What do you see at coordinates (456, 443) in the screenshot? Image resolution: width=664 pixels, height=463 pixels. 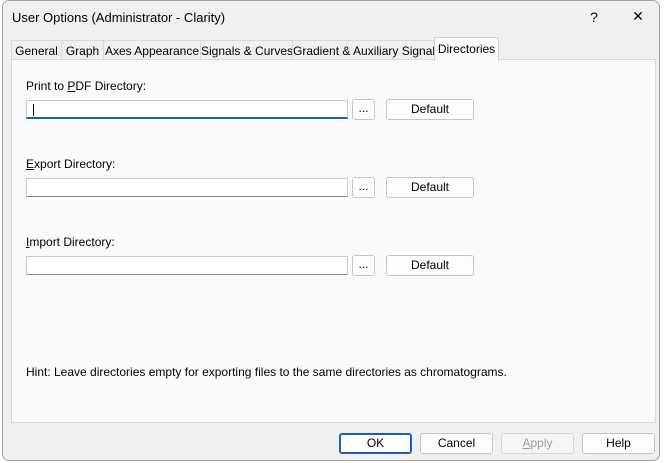 I see `cancel-button: Cancel` at bounding box center [456, 443].